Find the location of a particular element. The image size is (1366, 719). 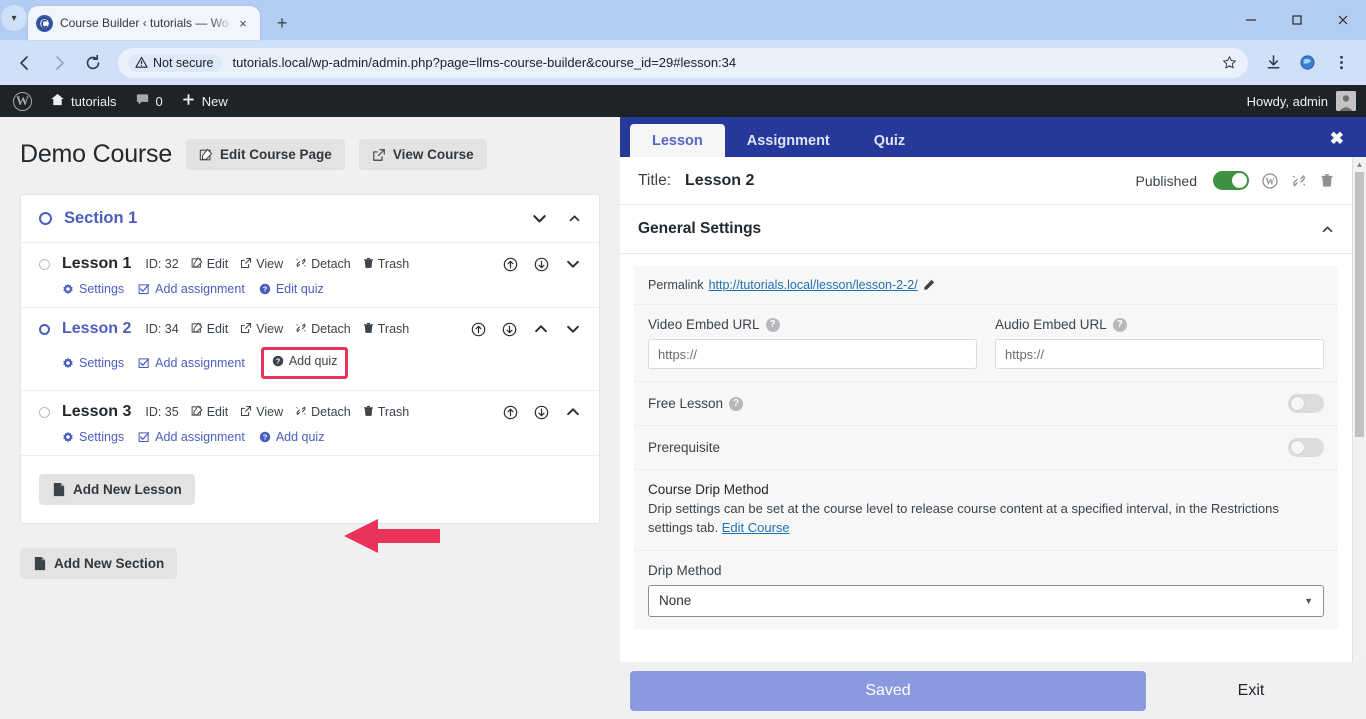

audio-embed-input: https:// is located at coordinates (1159, 354).